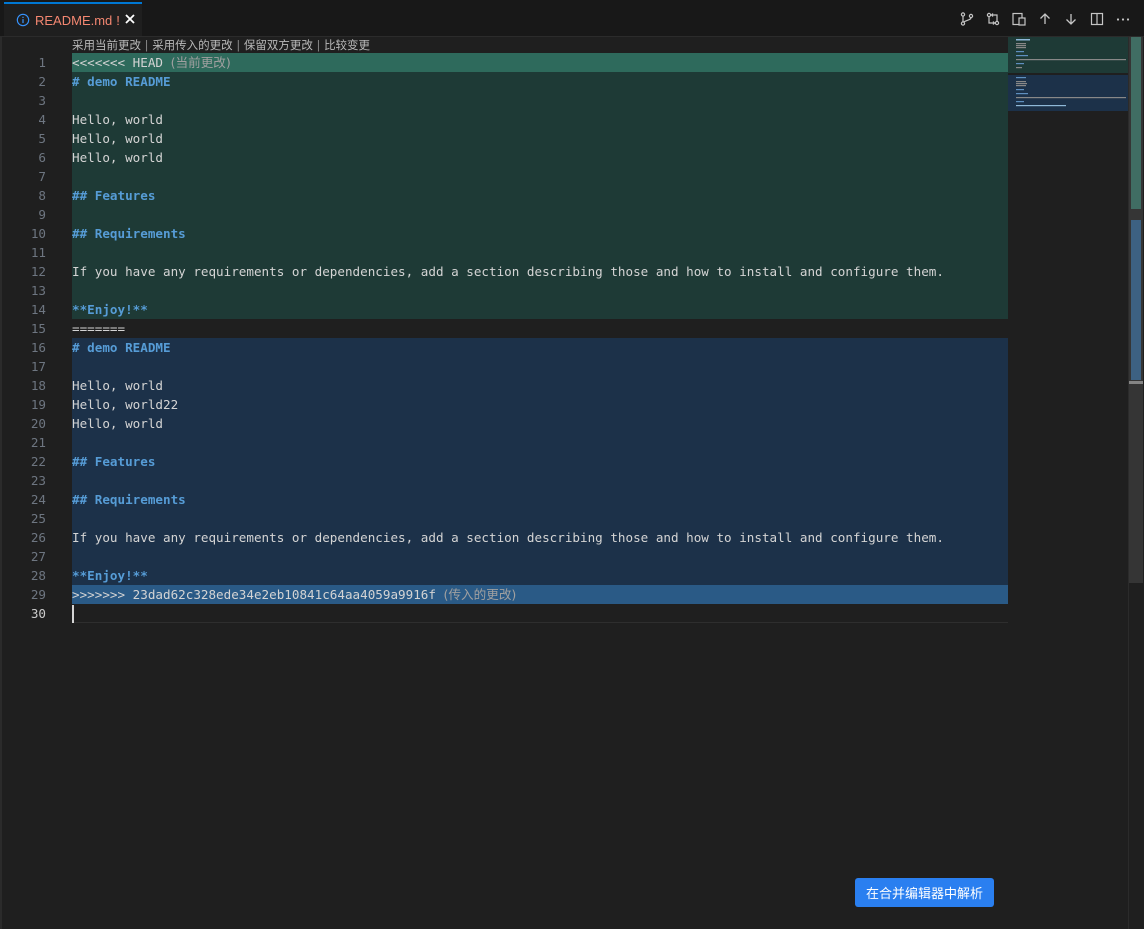  I want to click on more-actions-icon, so click(1123, 19).